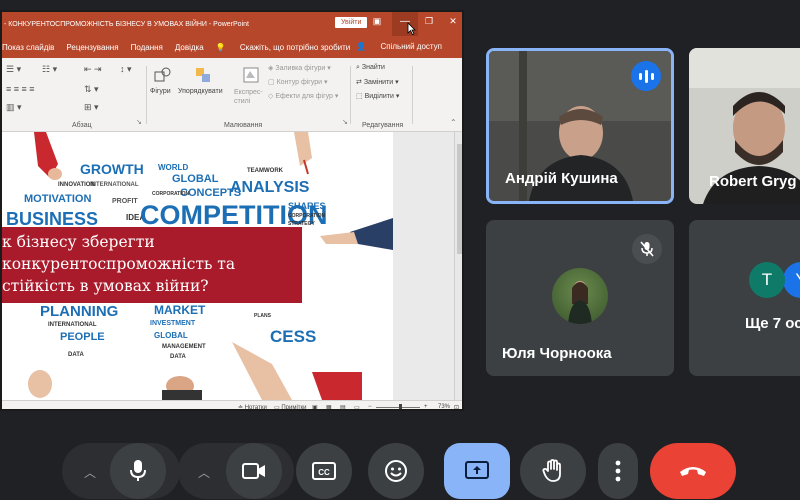 The width and height of the screenshot is (800, 500). Describe the element at coordinates (28, 47) in the screenshot. I see `menu-slideshow: Показ слайдів` at that location.